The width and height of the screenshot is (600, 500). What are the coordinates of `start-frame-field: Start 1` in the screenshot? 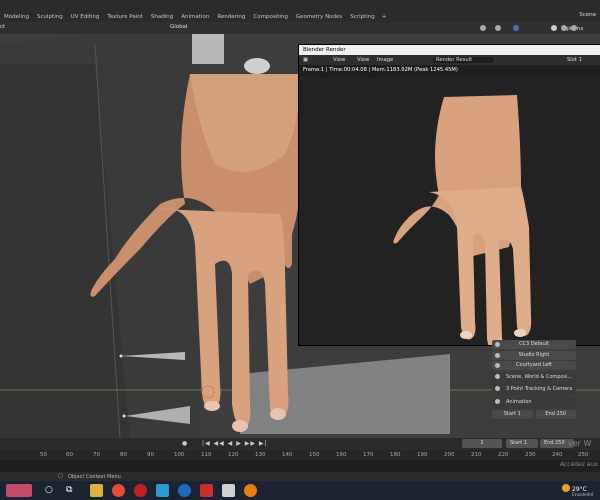 It's located at (522, 443).